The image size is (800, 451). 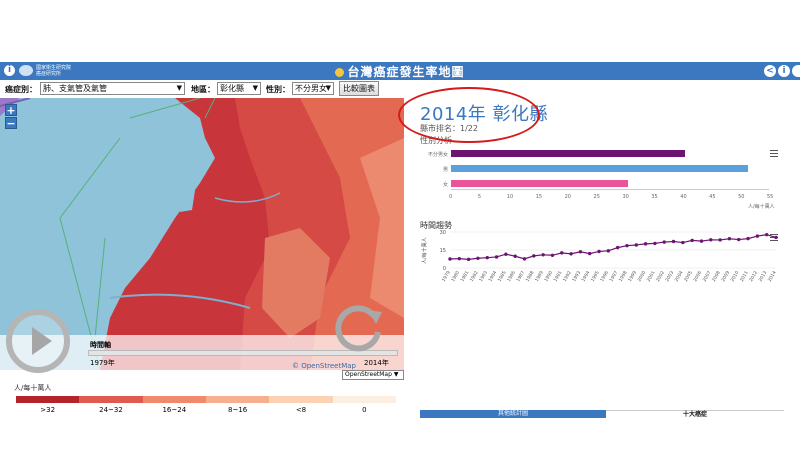 What do you see at coordinates (510, 197) in the screenshot?
I see `bar-tick-label: 10` at bounding box center [510, 197].